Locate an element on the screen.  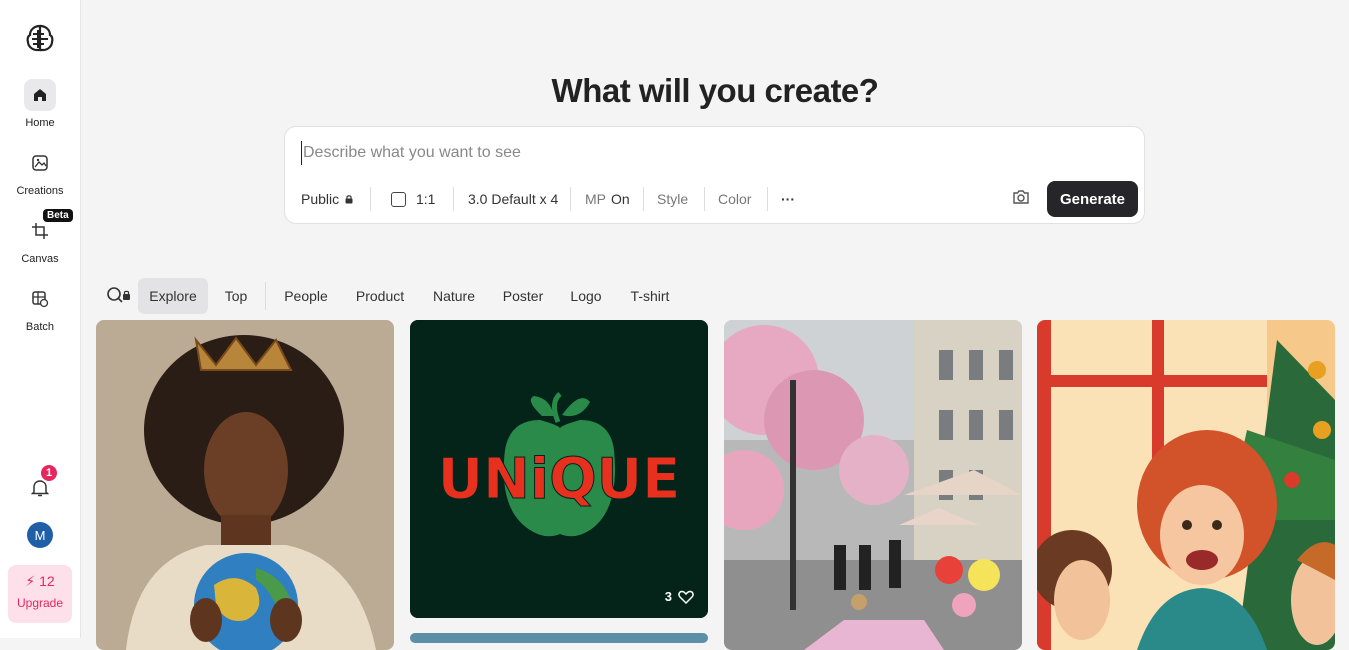
mp-value: On is located at coordinates (620, 199).